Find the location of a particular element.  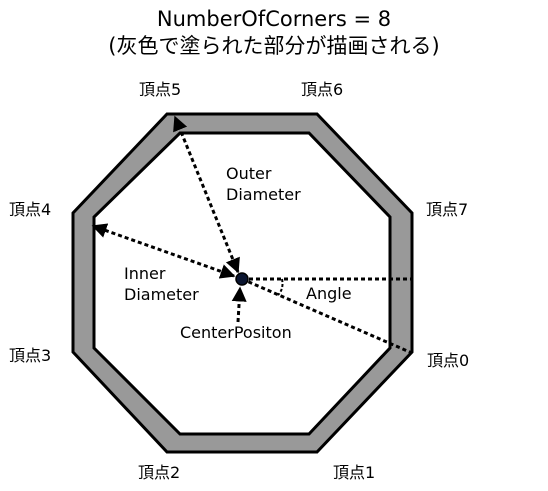

vertex-label-4: 頂点4 is located at coordinates (30, 209).